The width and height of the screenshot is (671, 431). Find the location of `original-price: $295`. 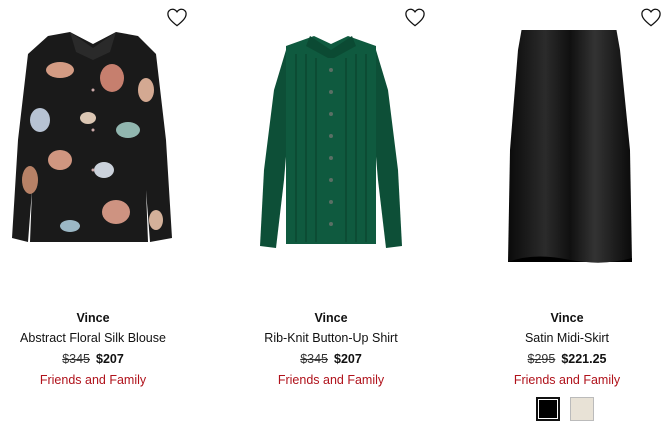

original-price: $295 is located at coordinates (541, 359).